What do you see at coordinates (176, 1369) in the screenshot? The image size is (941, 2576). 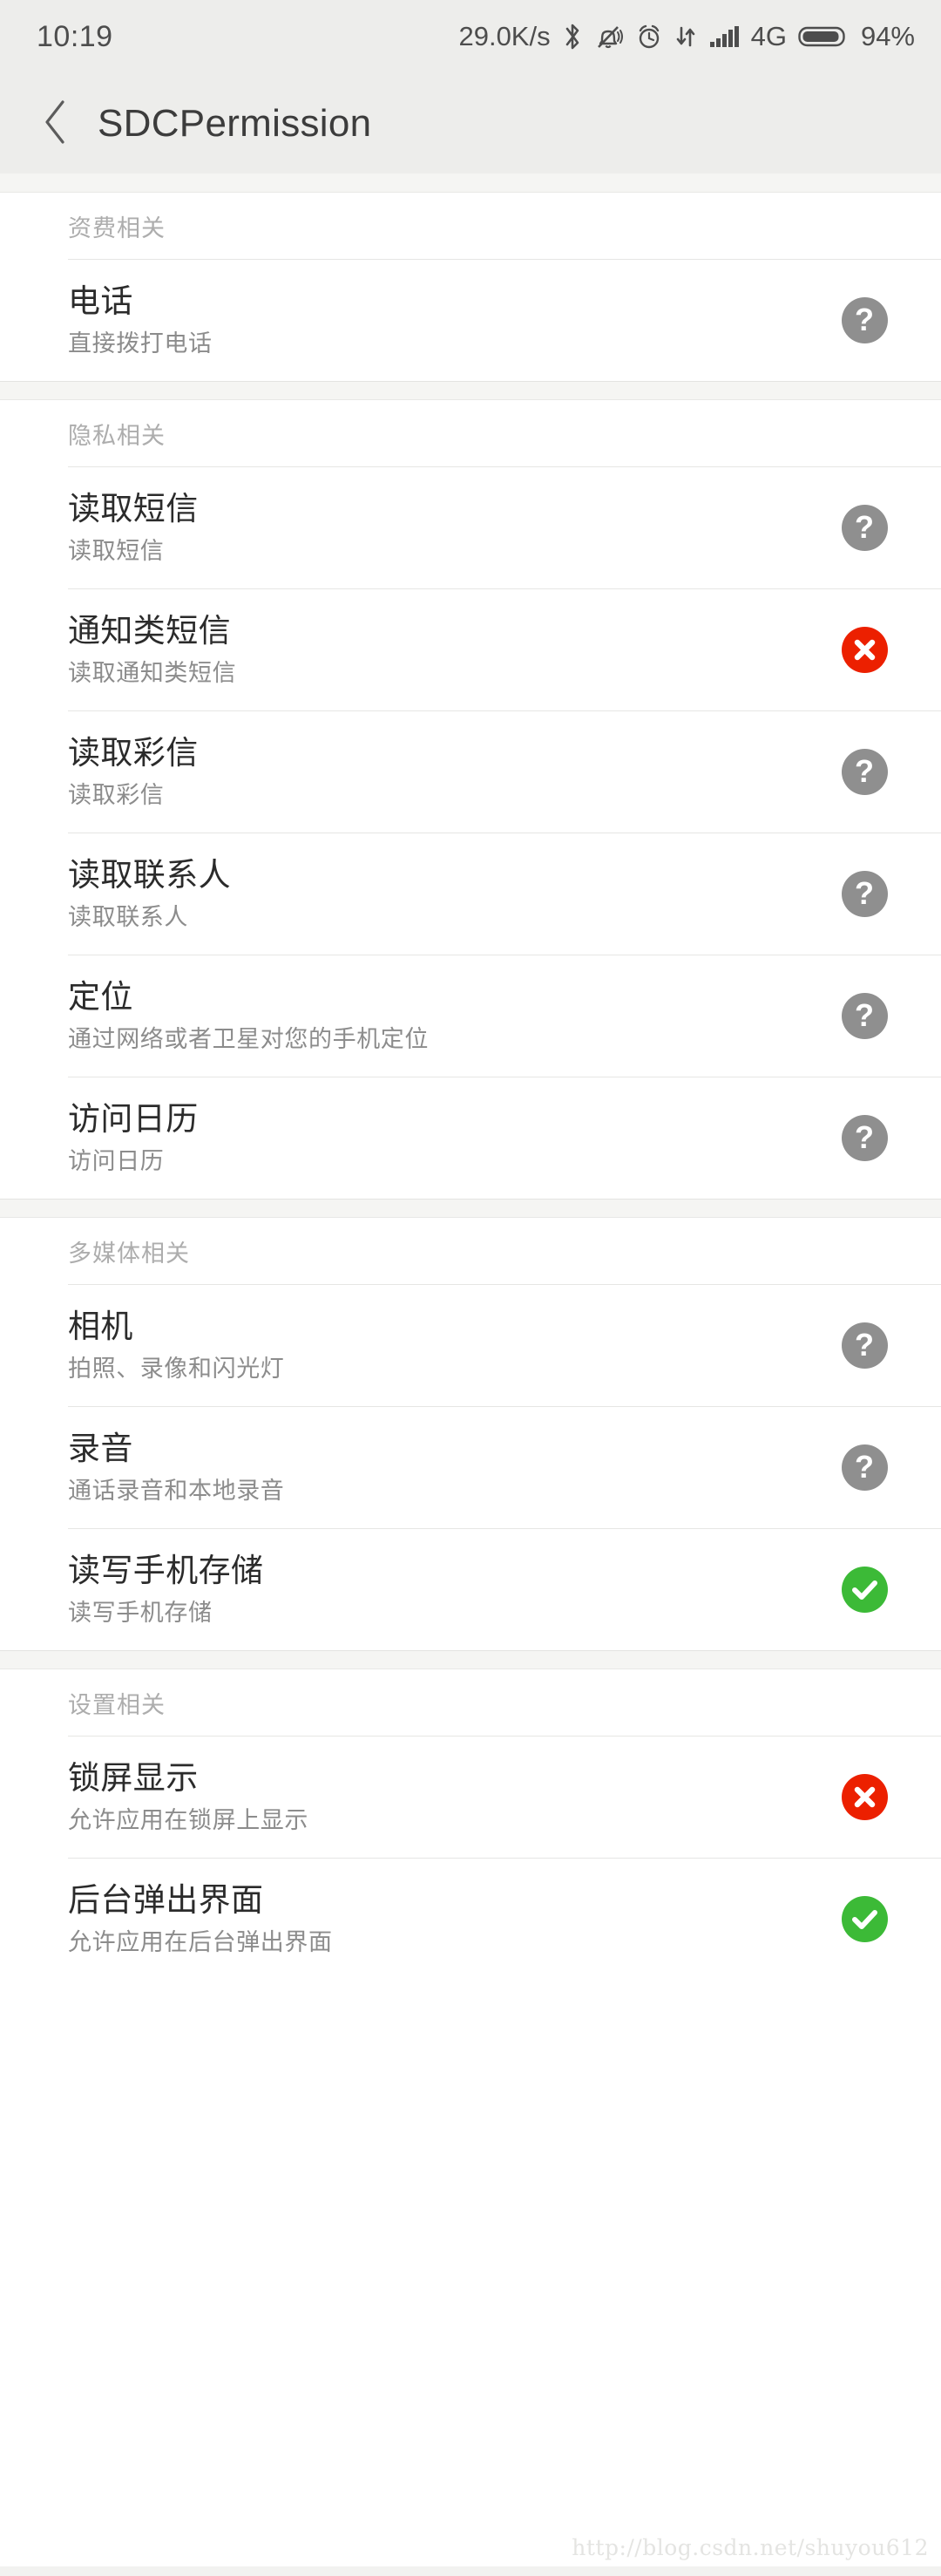 I see `permission-subtitle: 拍照、录像和闪光灯` at bounding box center [176, 1369].